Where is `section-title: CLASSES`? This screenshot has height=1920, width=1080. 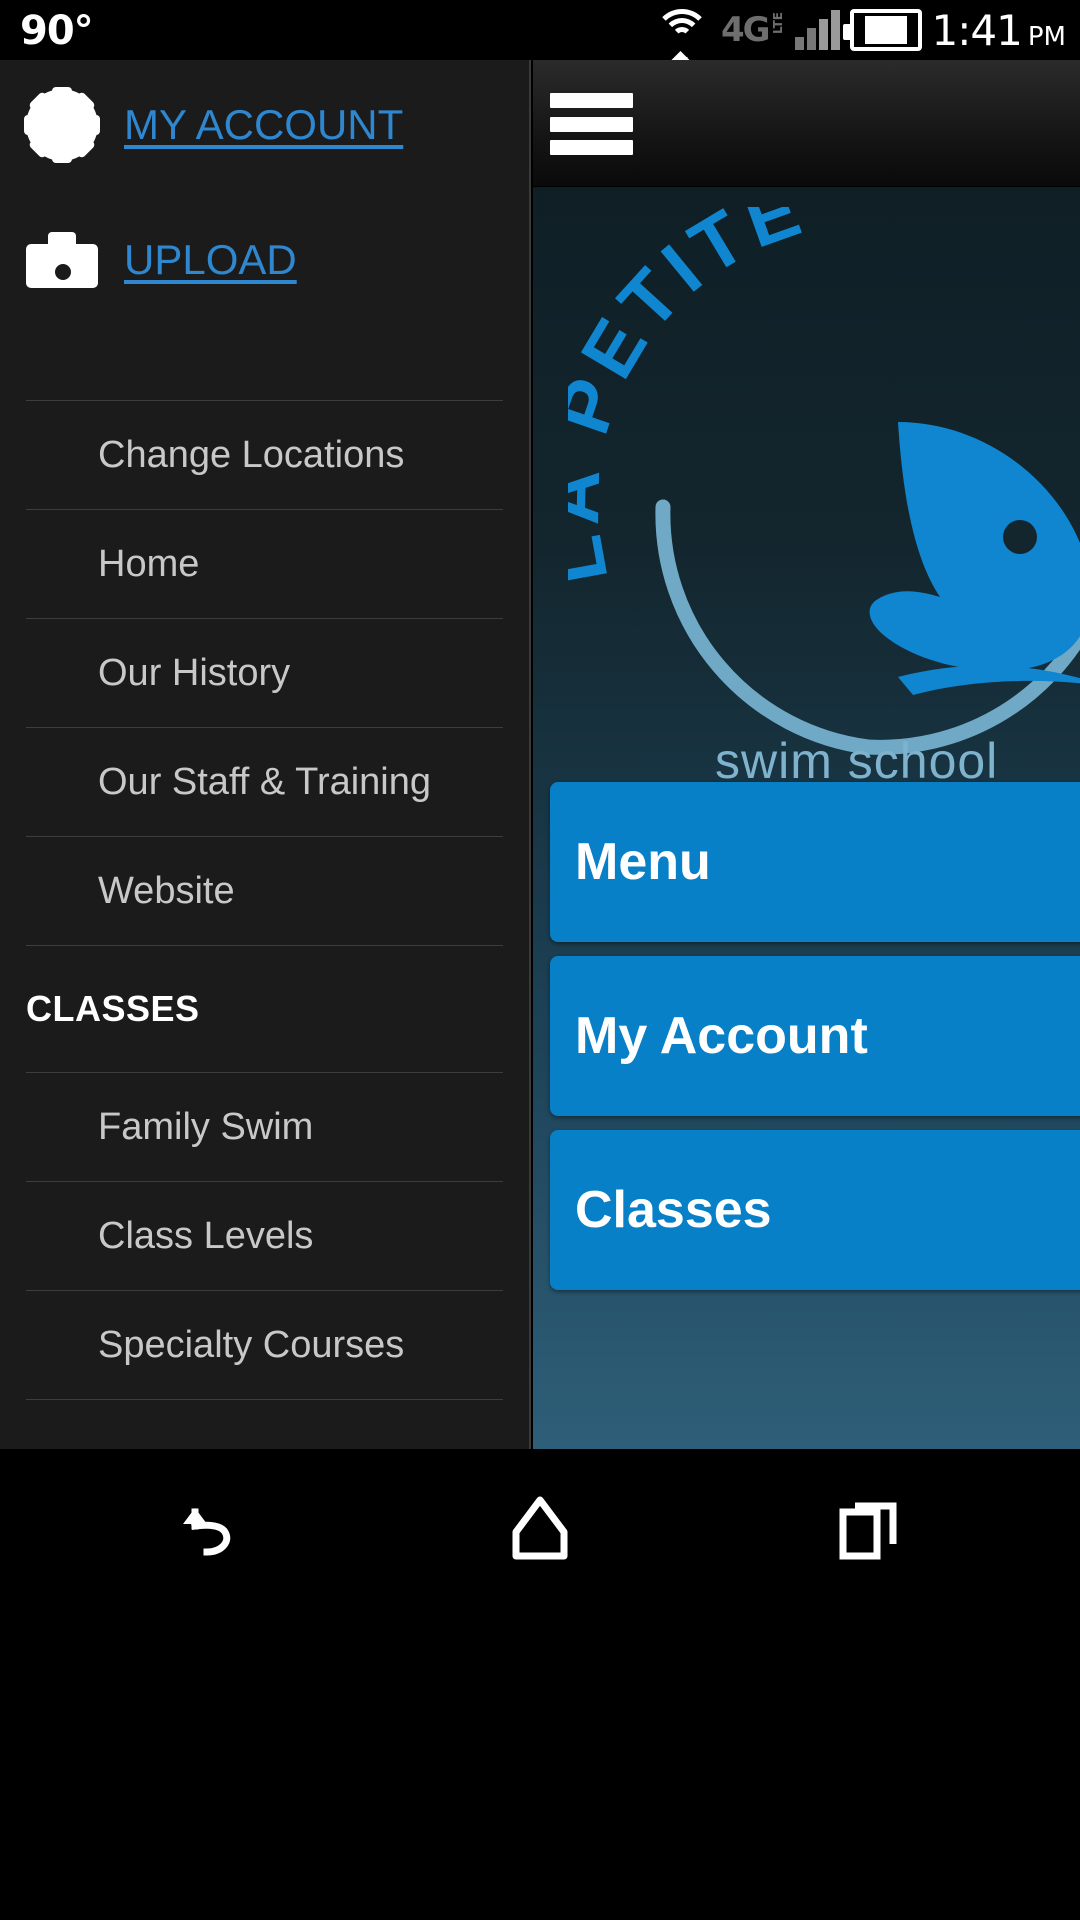
section-title: CLASSES is located at coordinates (113, 1008).